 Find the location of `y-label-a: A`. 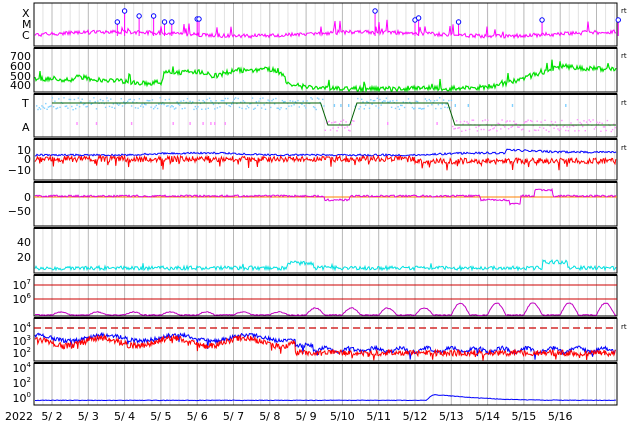

y-label-a: A is located at coordinates (26, 127).